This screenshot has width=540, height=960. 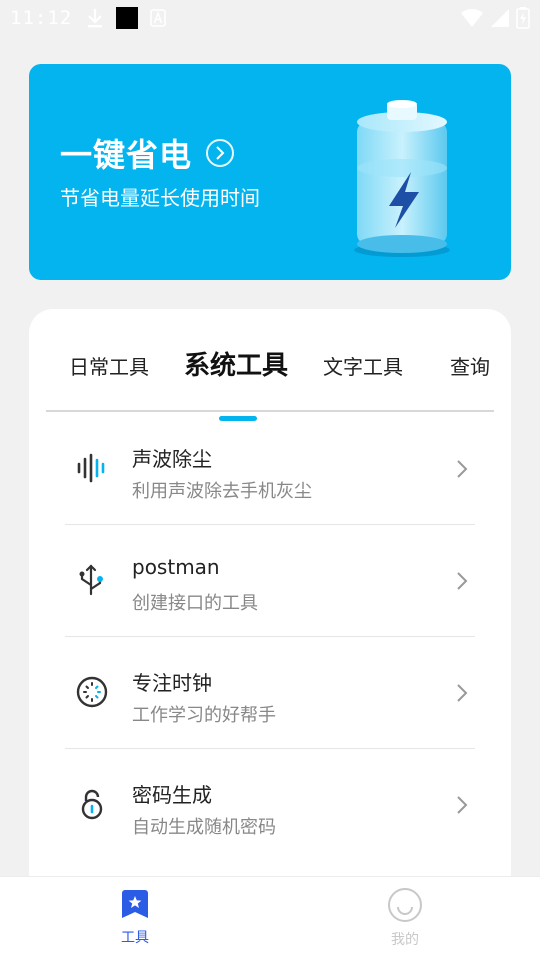 What do you see at coordinates (92, 692) in the screenshot?
I see `focus-clock-icon` at bounding box center [92, 692].